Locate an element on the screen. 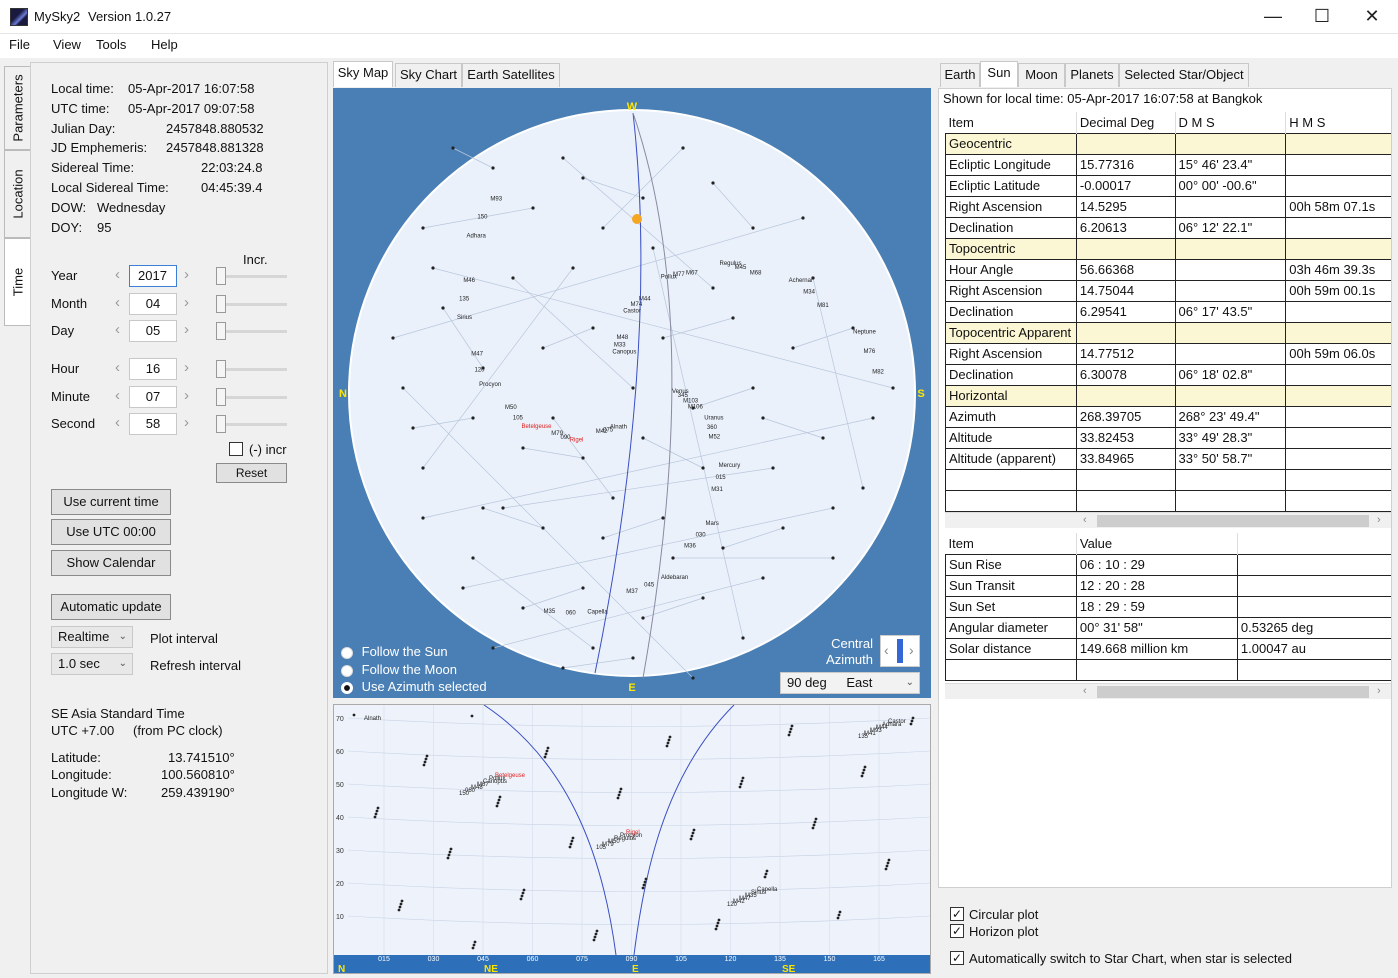 Image resolution: width=1398 pixels, height=978 pixels. sun-table-header: Item is located at coordinates (1011, 122).